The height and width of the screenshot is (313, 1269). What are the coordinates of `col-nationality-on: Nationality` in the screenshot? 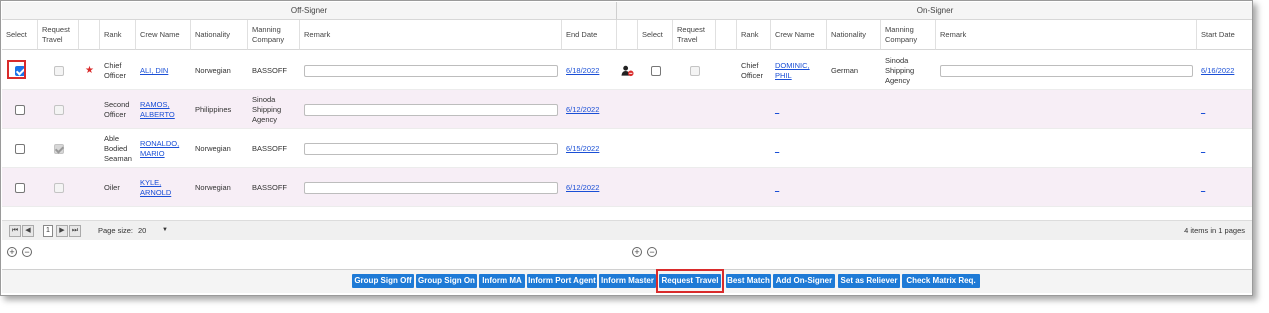 It's located at (854, 35).